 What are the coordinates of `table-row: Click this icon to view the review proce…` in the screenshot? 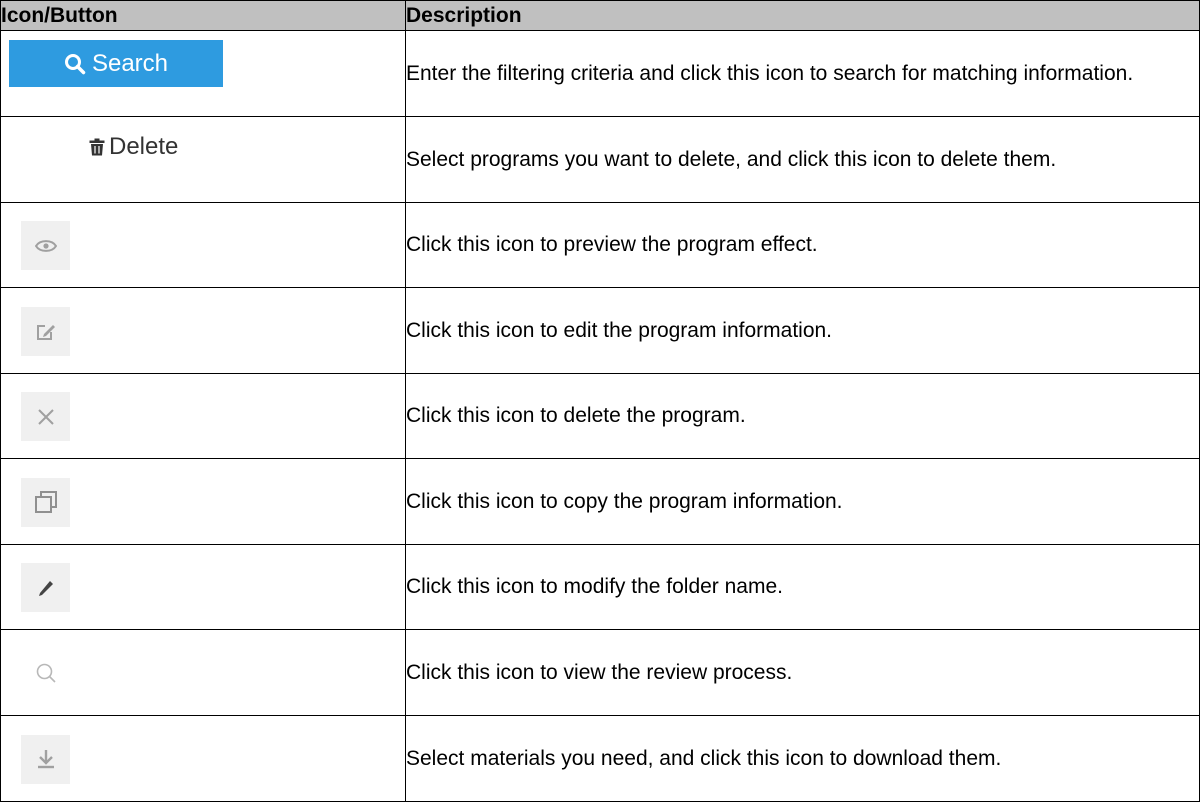 It's located at (600, 672).